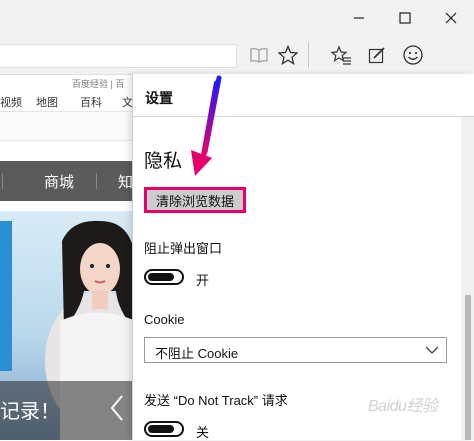 This screenshot has width=474, height=441. I want to click on web-note-icon, so click(376, 55).